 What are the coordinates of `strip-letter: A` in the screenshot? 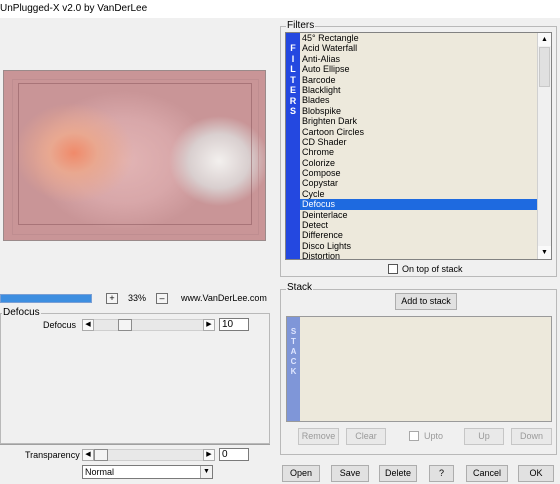 It's located at (293, 351).